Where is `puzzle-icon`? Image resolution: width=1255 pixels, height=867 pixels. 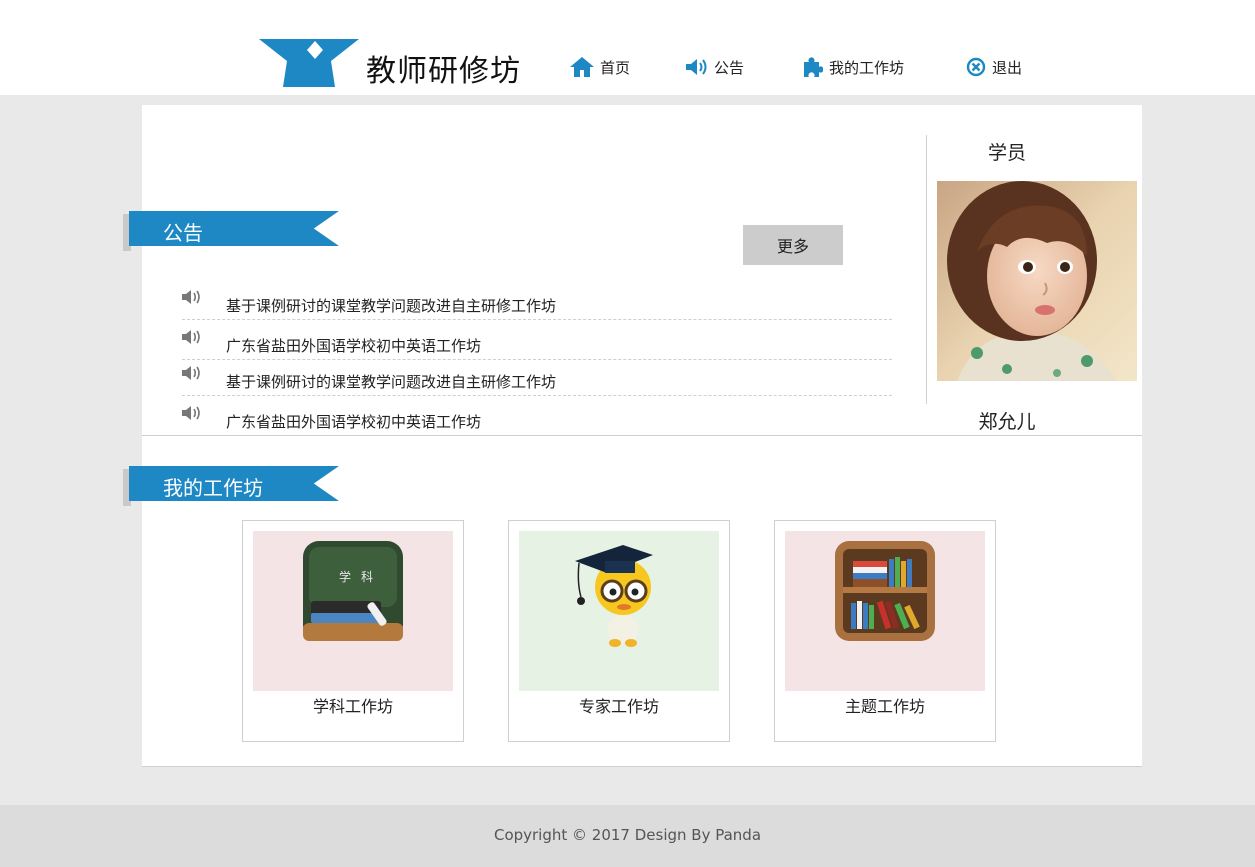 puzzle-icon is located at coordinates (813, 67).